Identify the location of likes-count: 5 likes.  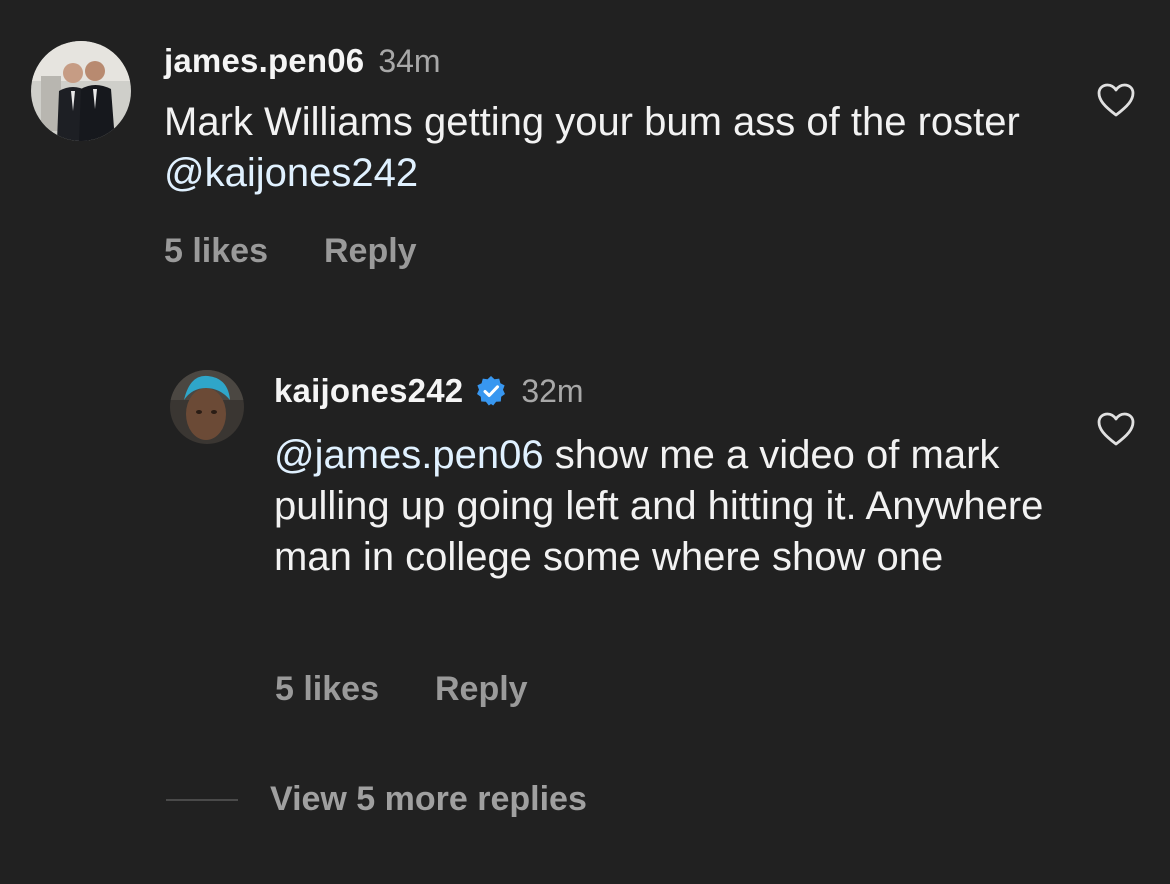
(327, 689).